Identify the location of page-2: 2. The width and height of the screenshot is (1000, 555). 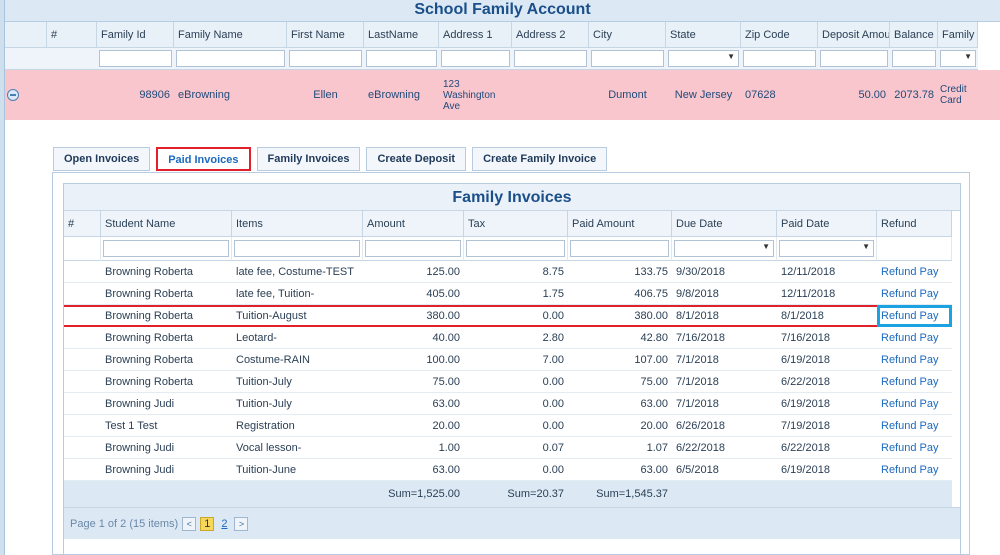
(224, 524).